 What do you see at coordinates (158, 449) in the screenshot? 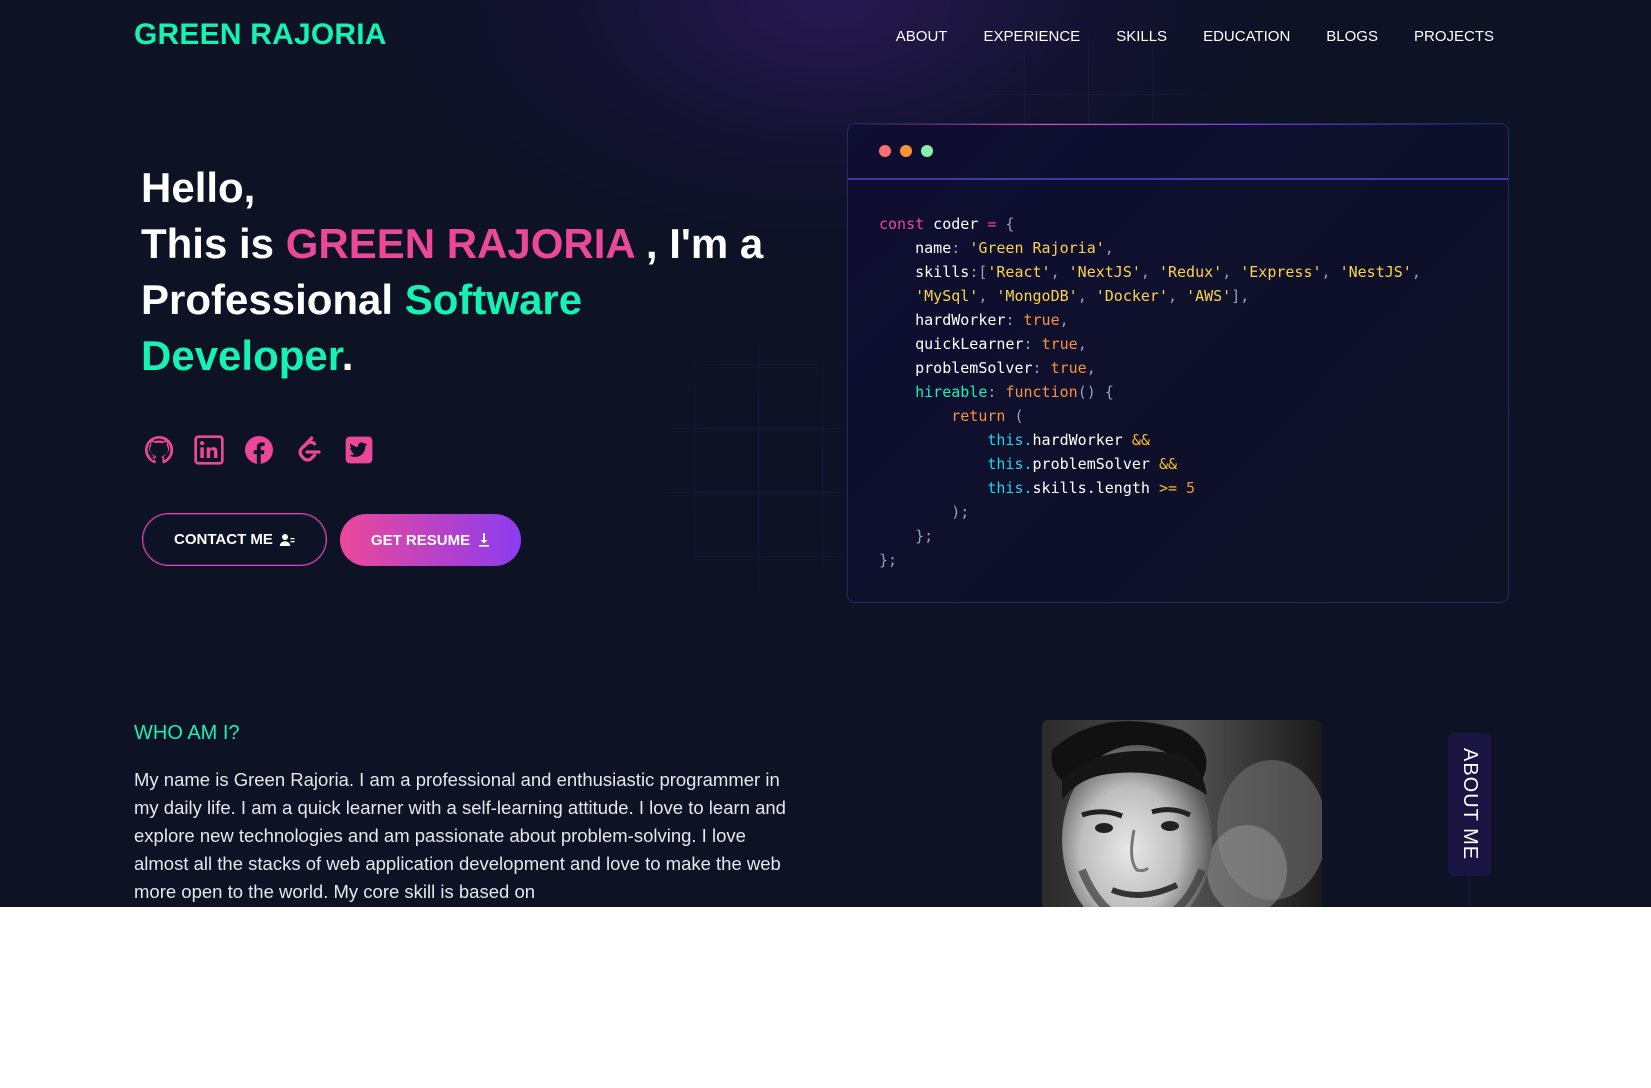
I see `github-icon` at bounding box center [158, 449].